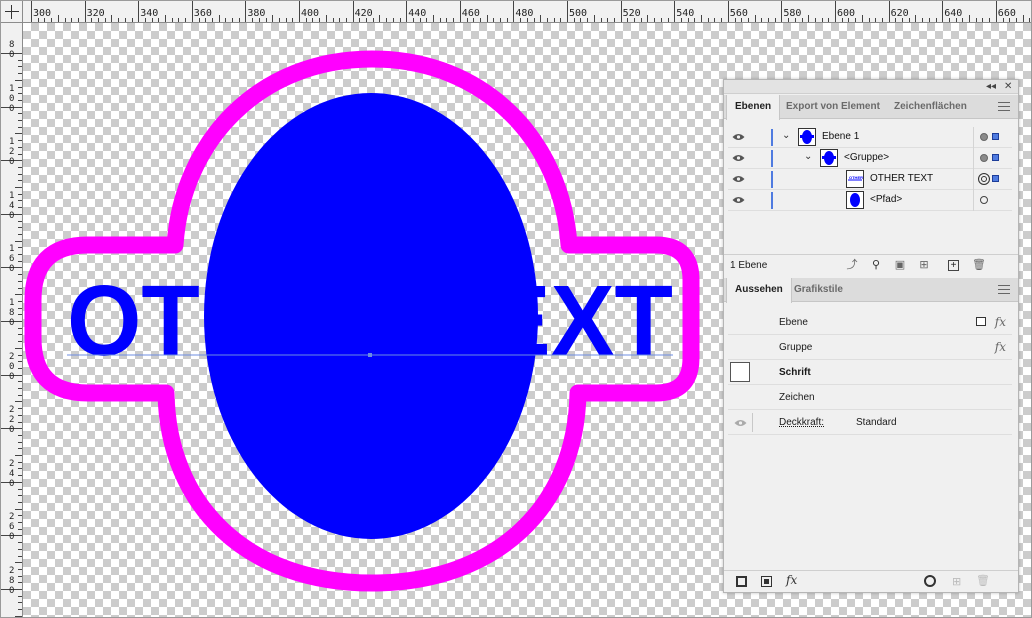  I want to click on layer-row-pfad: <Pfad>, so click(870, 200).